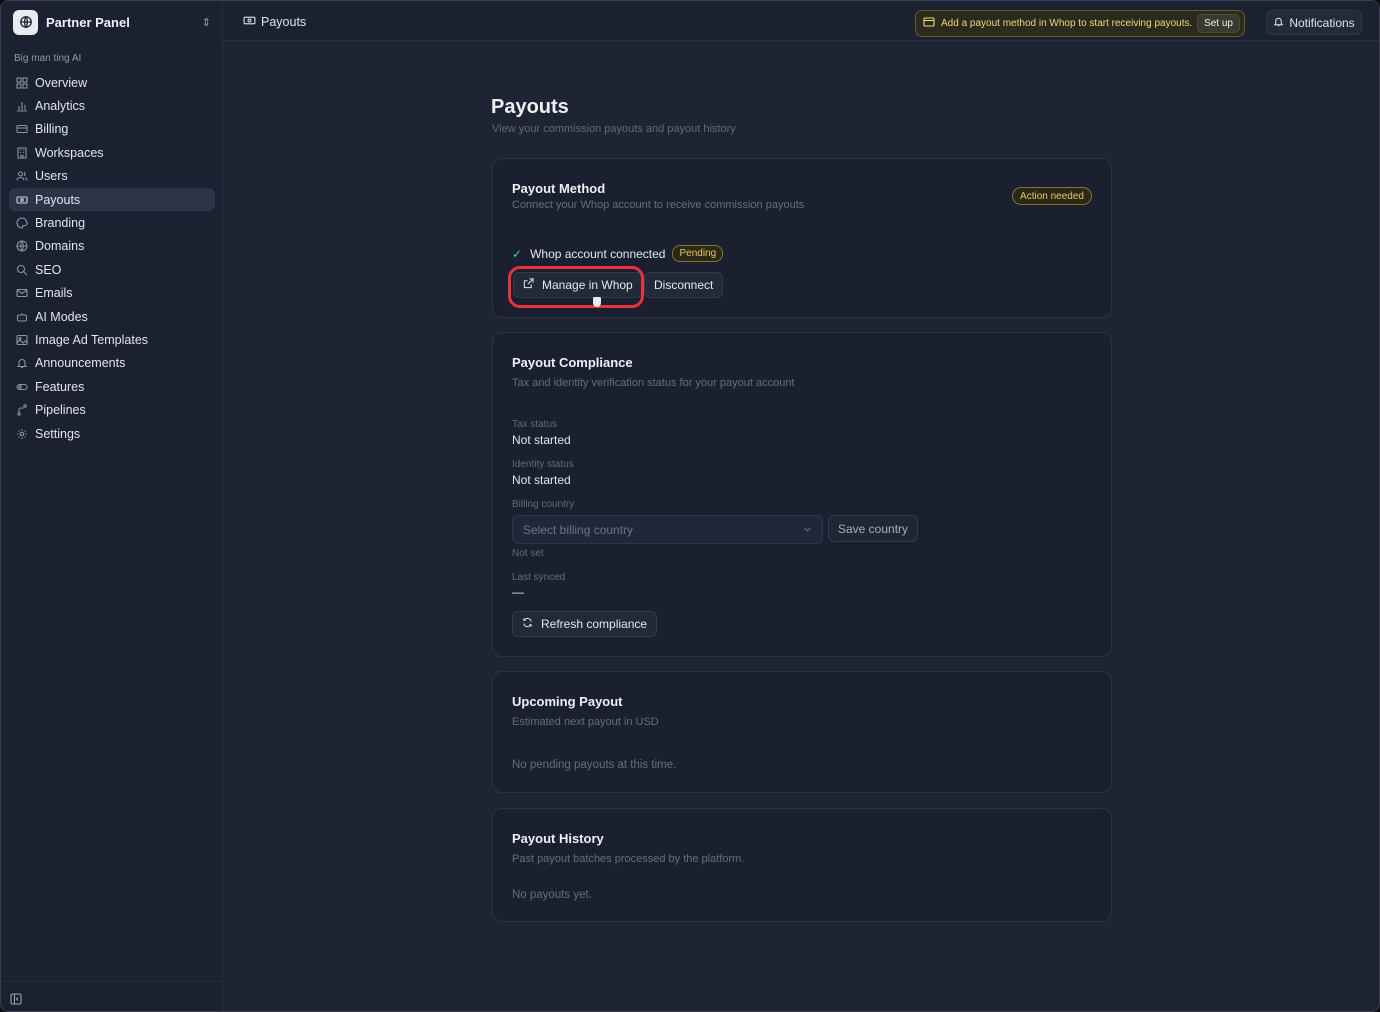 The width and height of the screenshot is (1380, 1012). Describe the element at coordinates (572, 362) in the screenshot. I see `card-title: Payout Compliance` at that location.